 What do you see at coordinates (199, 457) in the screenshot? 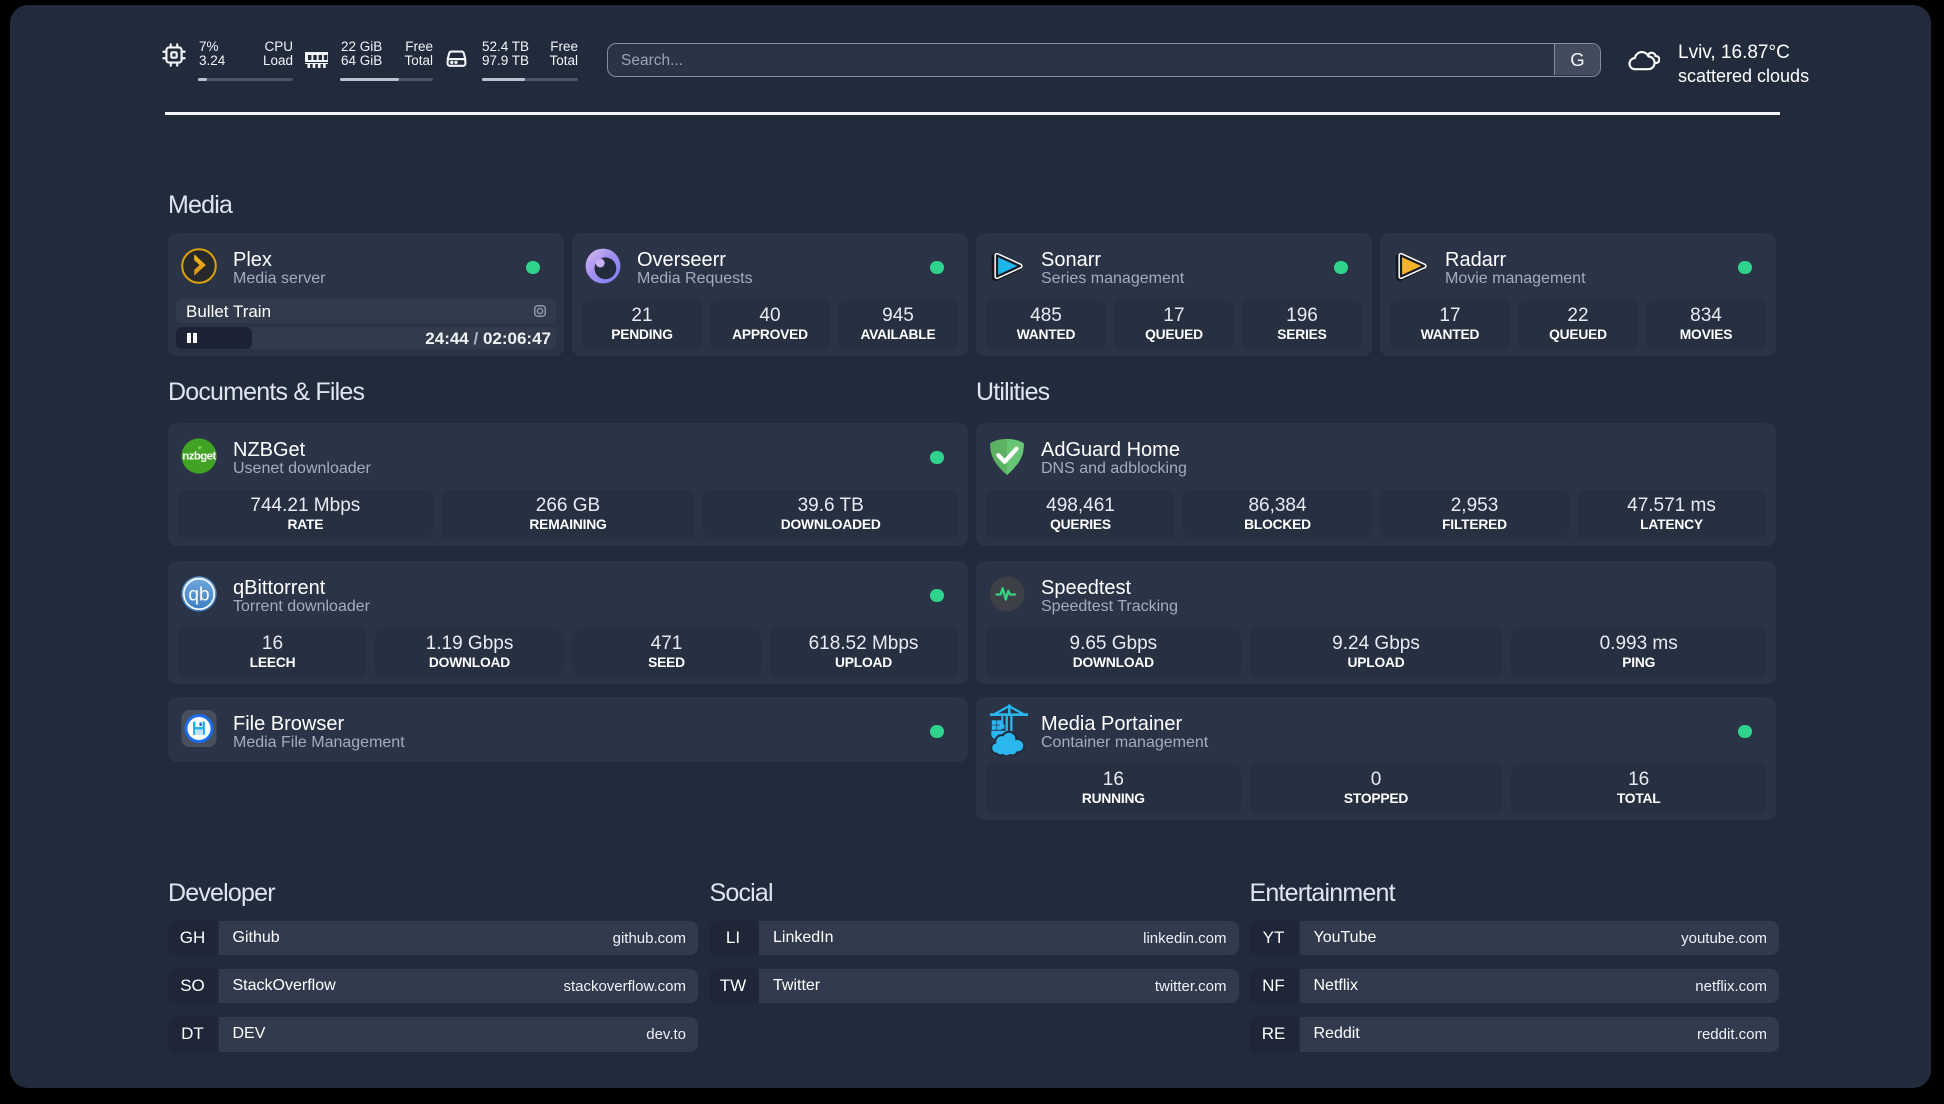
I see `svg-text: nzbget` at bounding box center [199, 457].